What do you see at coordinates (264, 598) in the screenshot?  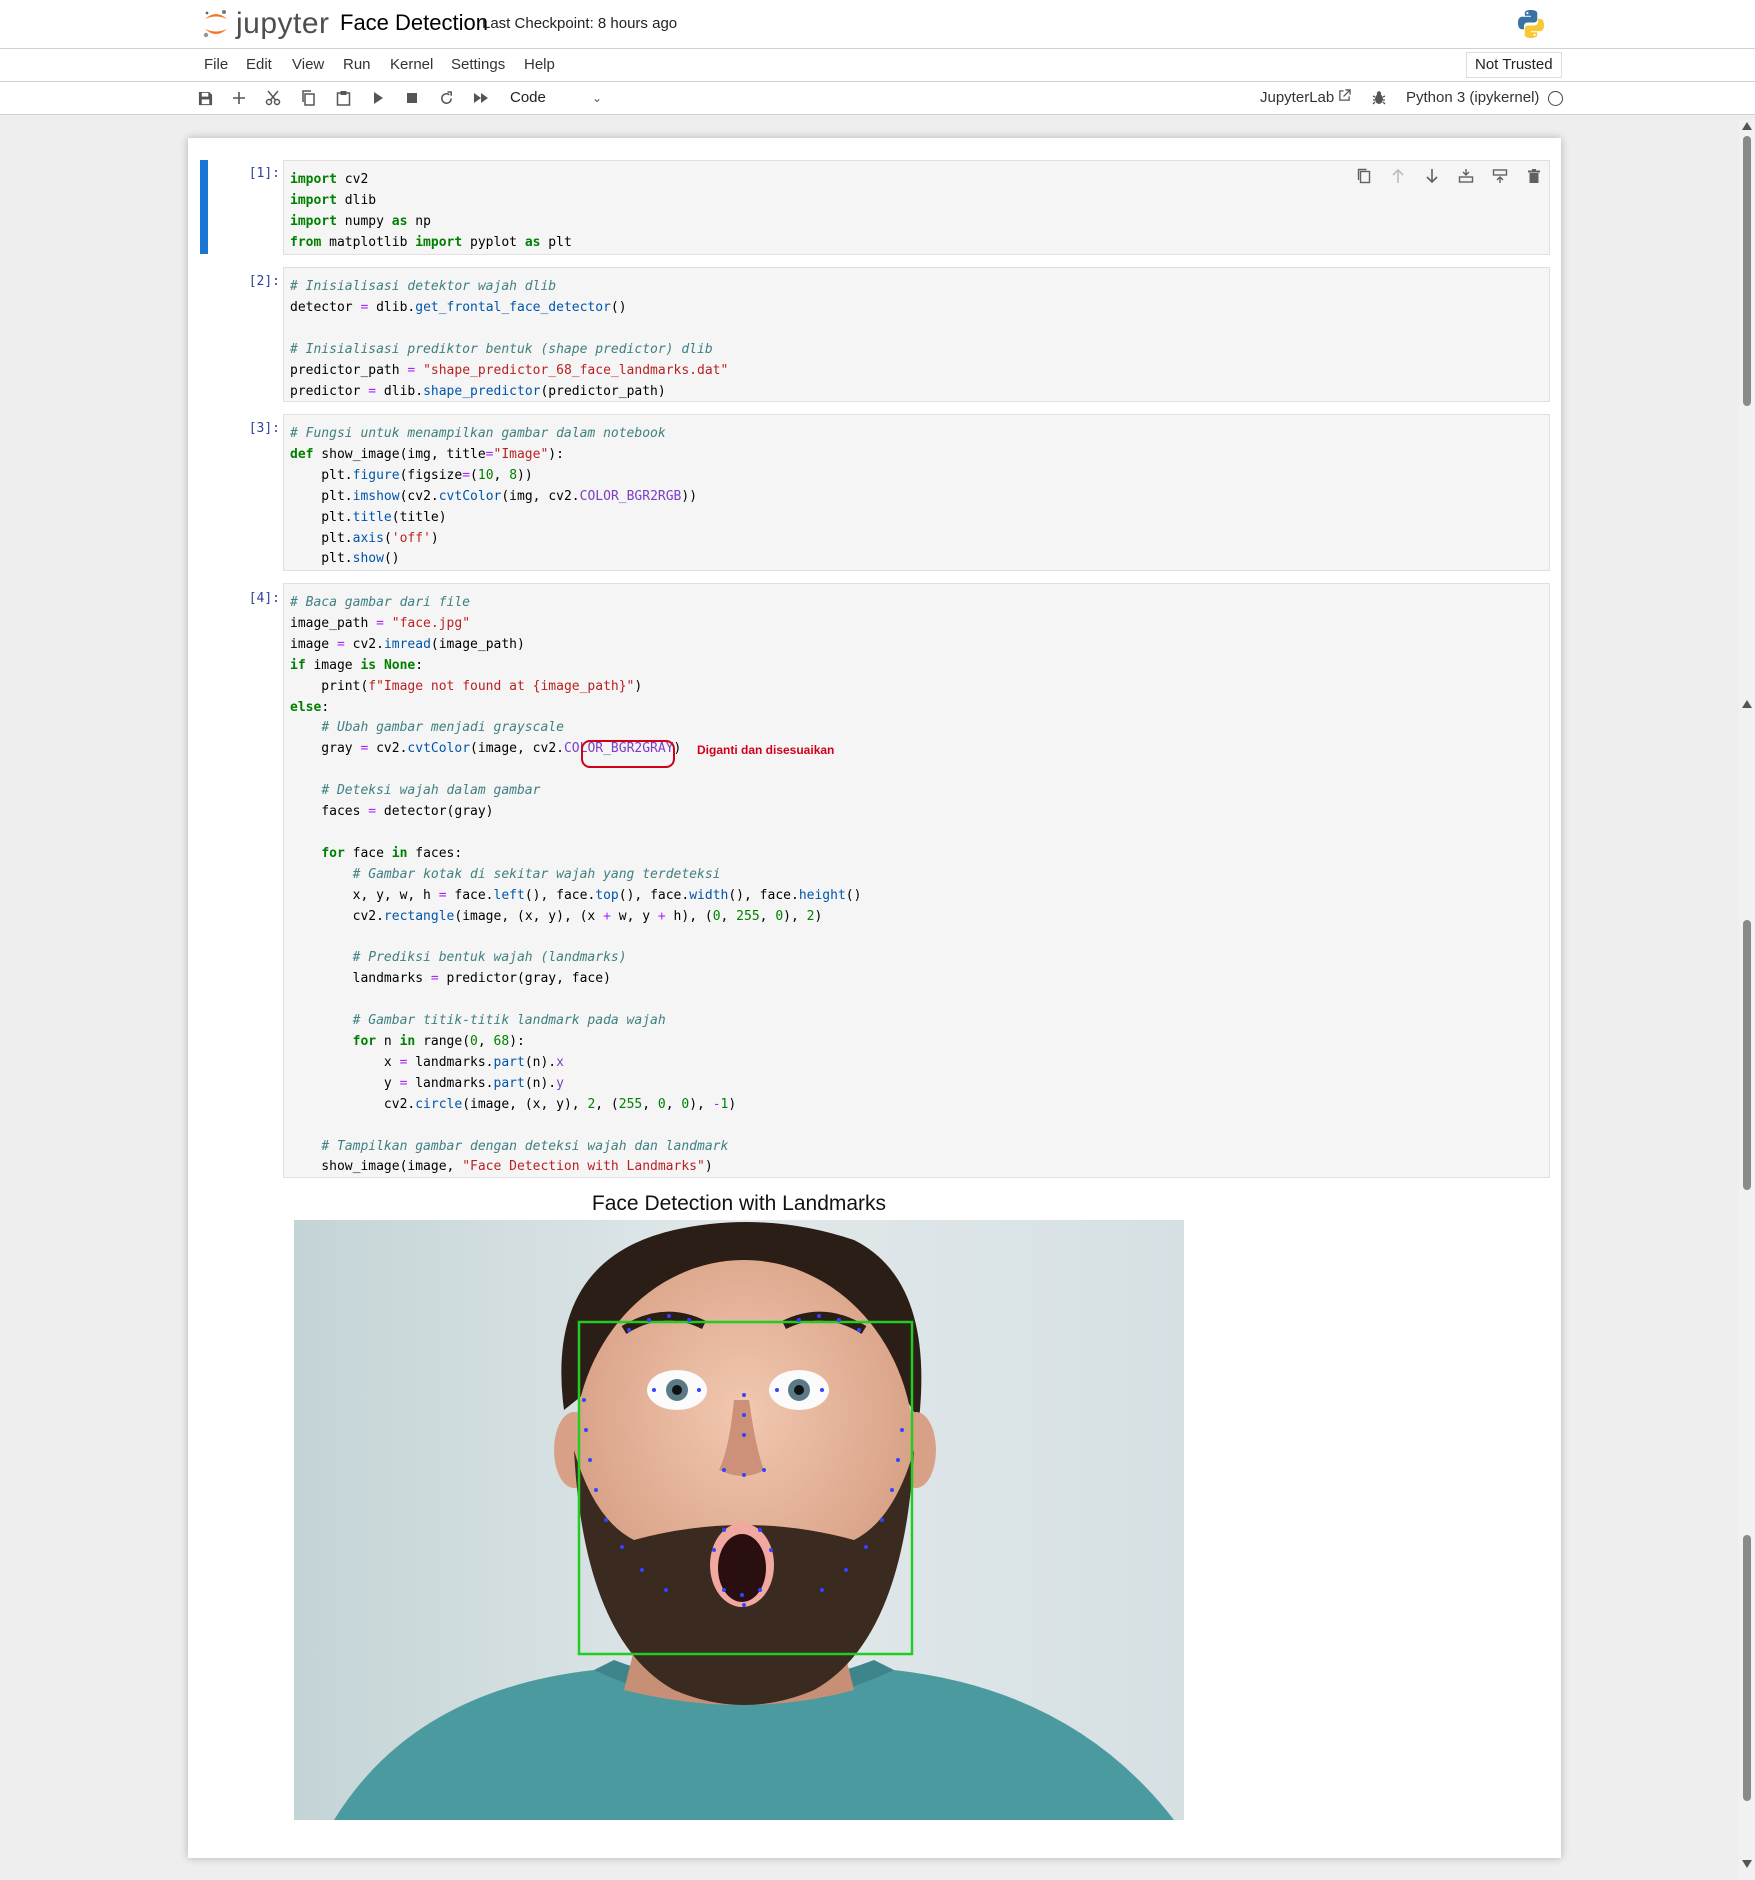 I see `cell-4-prompt: [4]:` at bounding box center [264, 598].